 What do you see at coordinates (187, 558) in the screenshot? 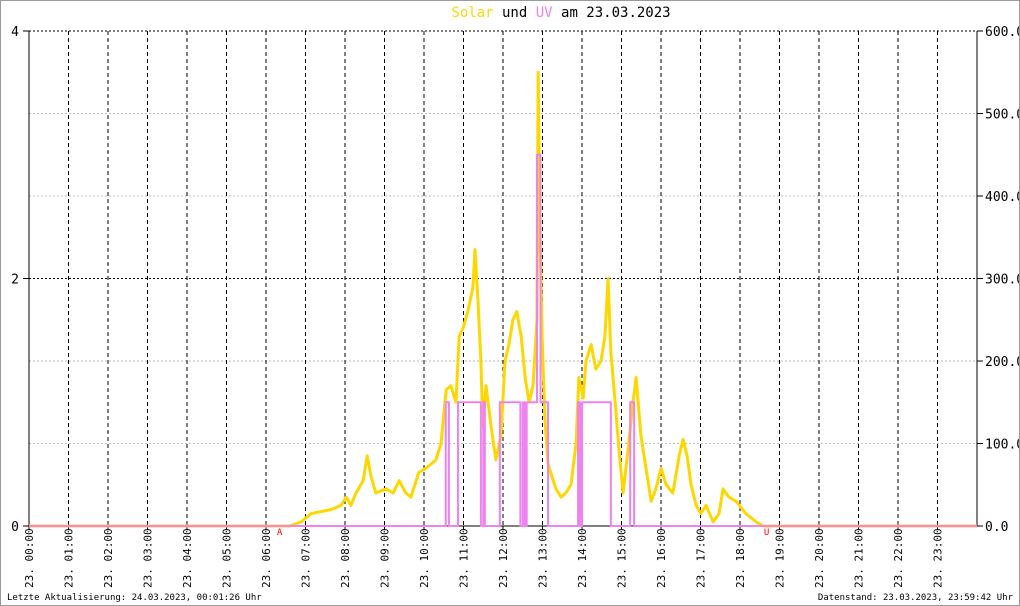
I see `x-tick-label: 23. 04:00` at bounding box center [187, 558].